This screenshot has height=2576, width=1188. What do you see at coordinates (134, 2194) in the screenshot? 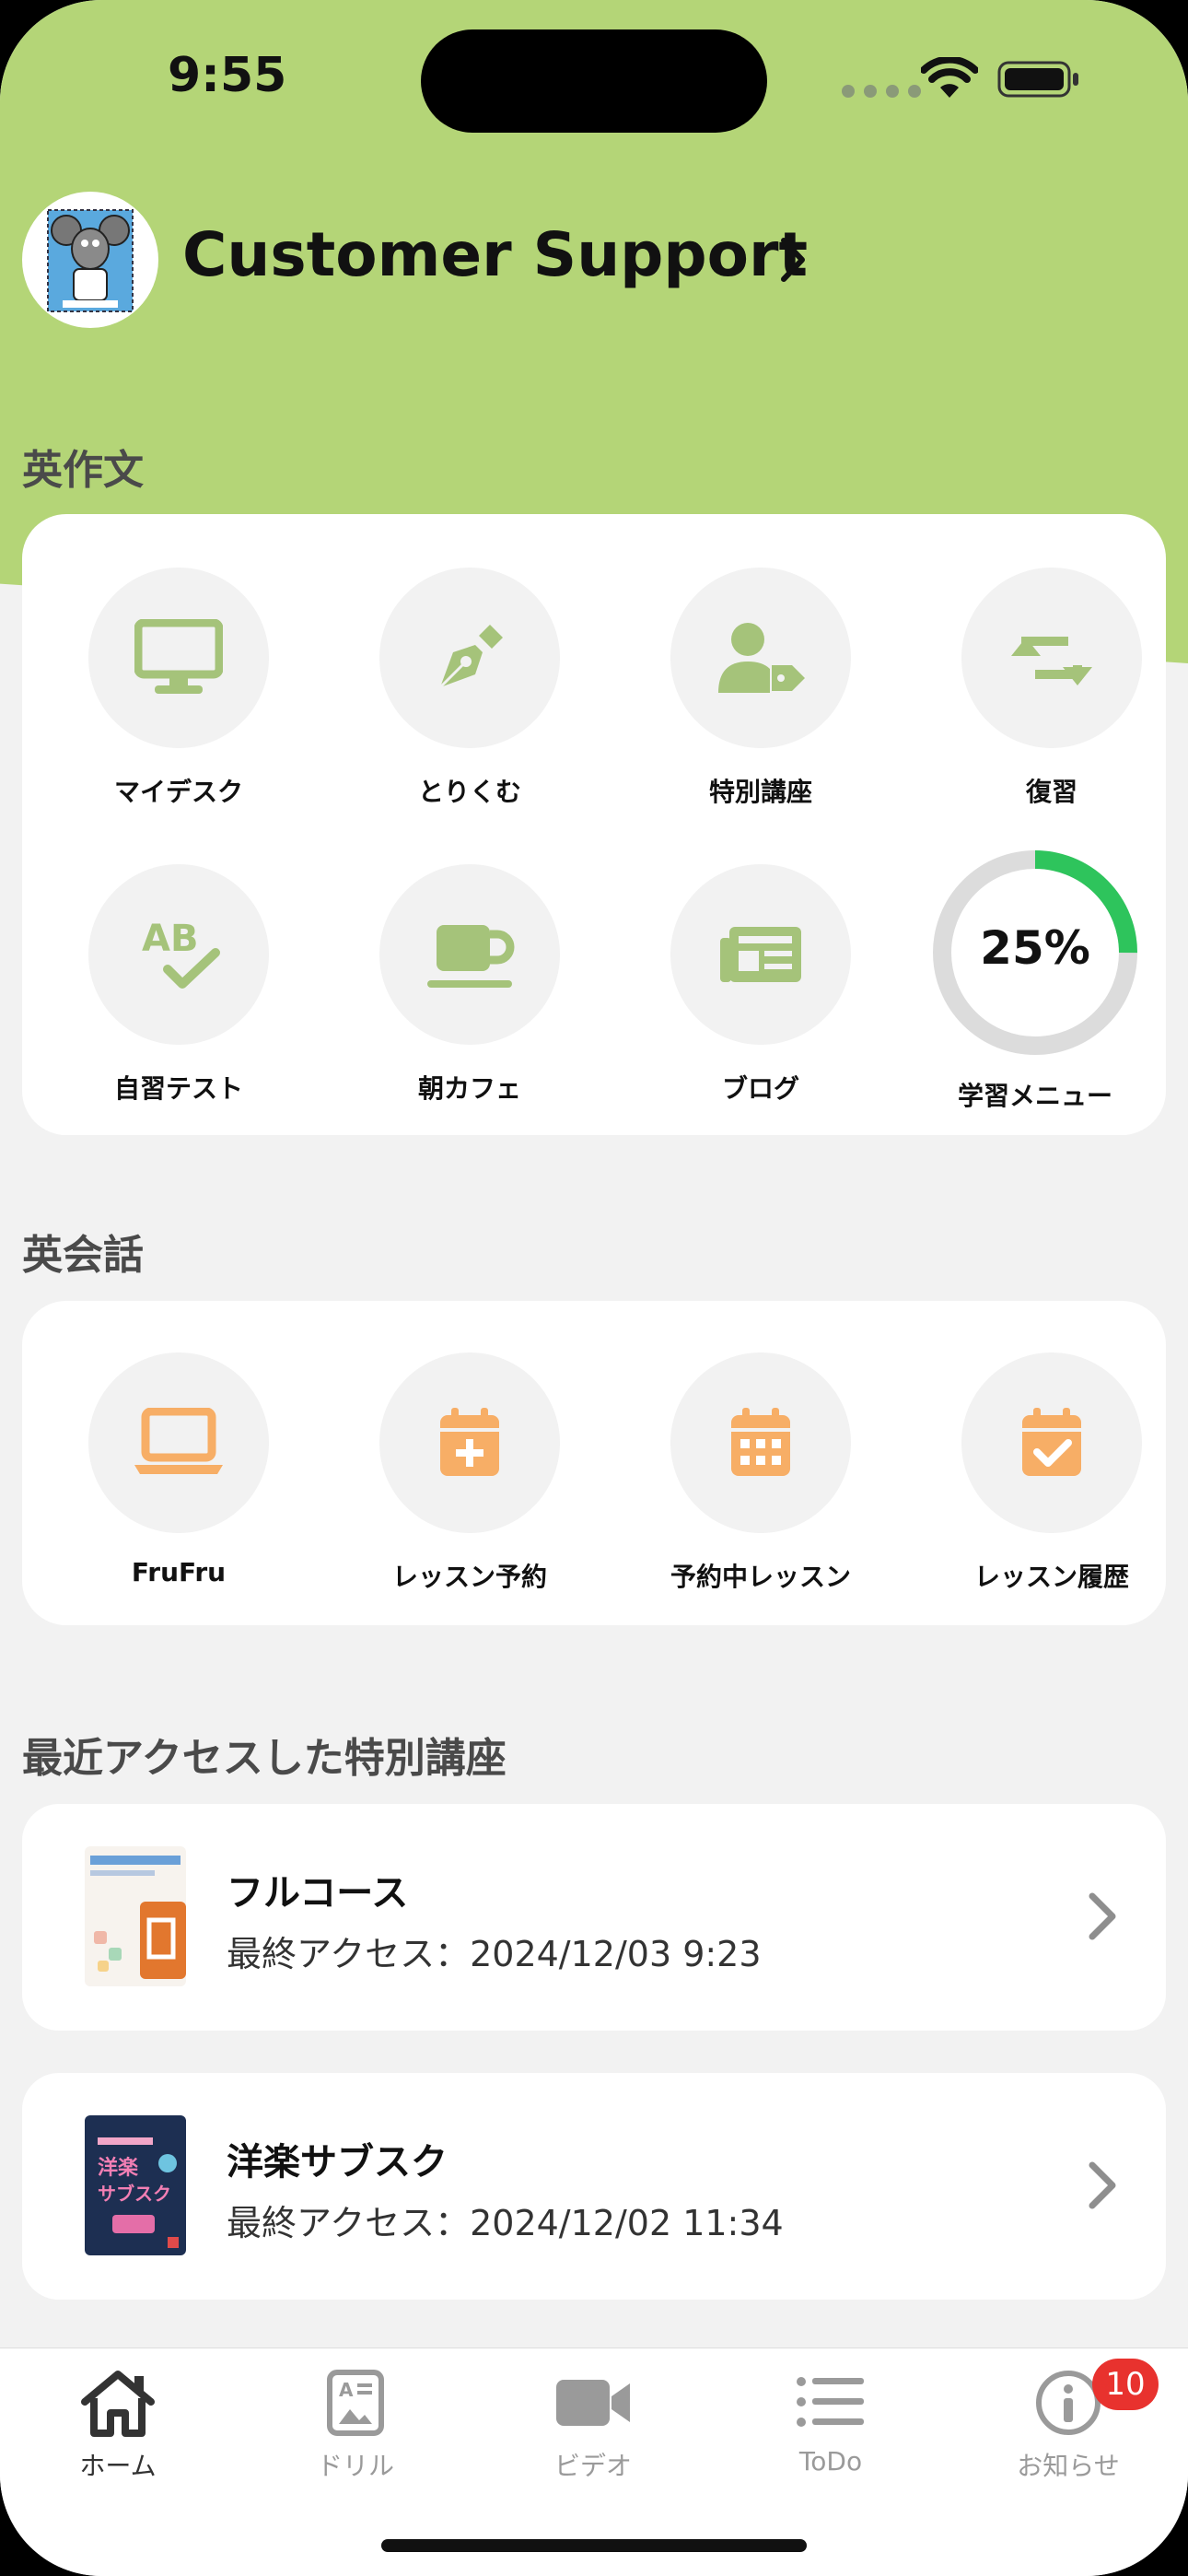
I see `svg-text: サブスク` at bounding box center [134, 2194].